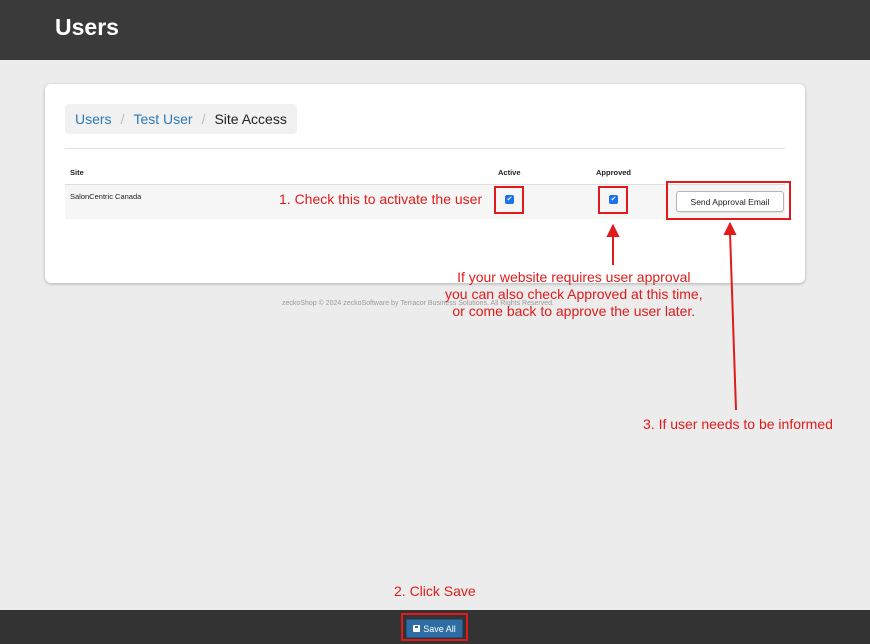 The image size is (870, 644). What do you see at coordinates (417, 628) in the screenshot?
I see `floppy-disk-icon` at bounding box center [417, 628].